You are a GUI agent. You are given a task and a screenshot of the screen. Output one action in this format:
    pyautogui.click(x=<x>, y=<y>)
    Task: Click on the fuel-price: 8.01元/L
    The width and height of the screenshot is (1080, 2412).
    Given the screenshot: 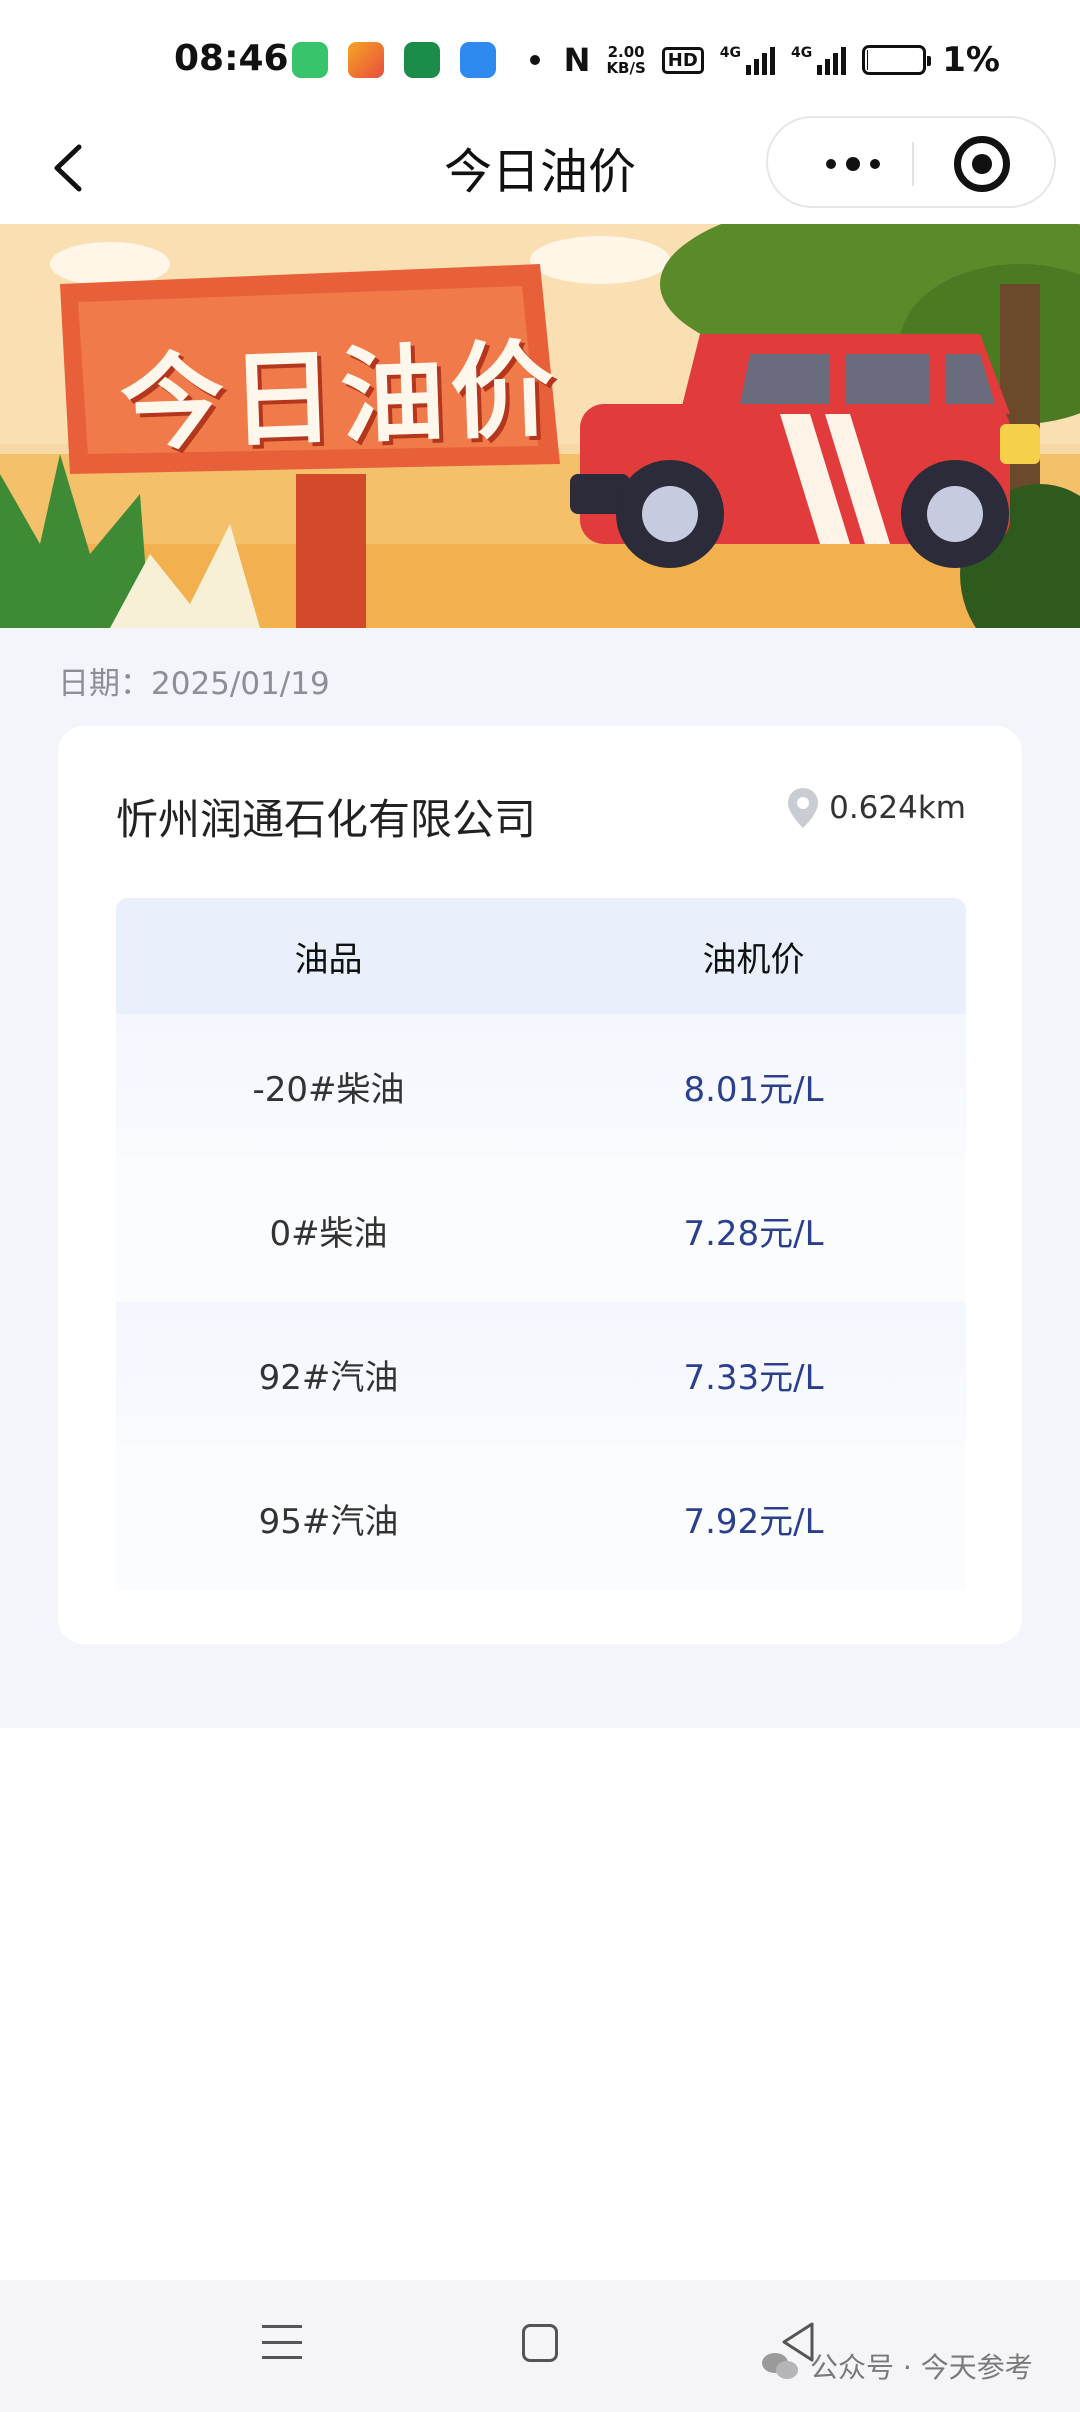 What is the action you would take?
    pyautogui.click(x=753, y=1089)
    